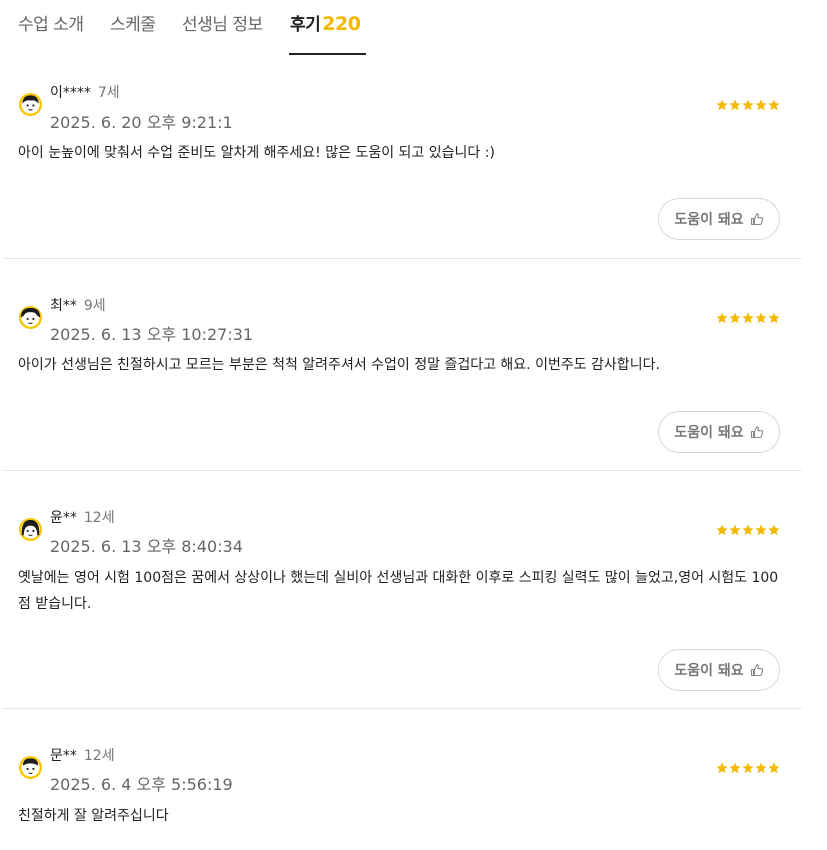 Image resolution: width=827 pixels, height=850 pixels. What do you see at coordinates (94, 306) in the screenshot?
I see `author-age: 9세` at bounding box center [94, 306].